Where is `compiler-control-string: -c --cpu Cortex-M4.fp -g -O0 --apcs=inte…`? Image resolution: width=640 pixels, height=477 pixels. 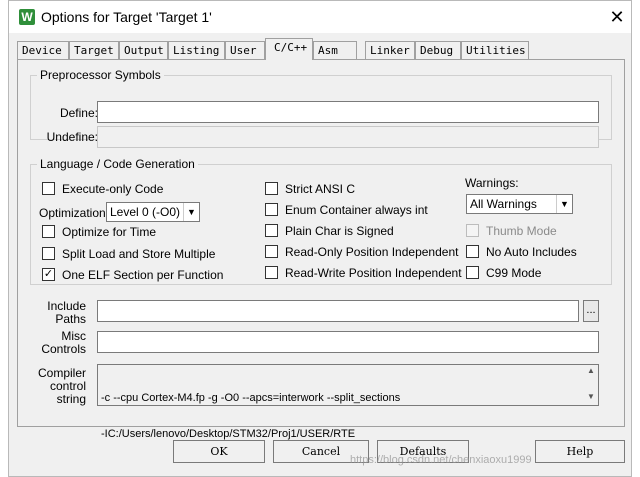
compiler-control-string: -c --cpu Cortex-M4.fp -g -O0 --apcs=inte… is located at coordinates (348, 402).